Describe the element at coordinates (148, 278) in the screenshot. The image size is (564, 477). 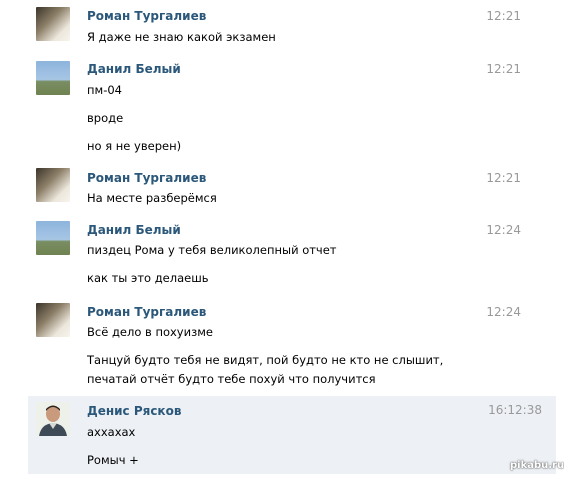
I see `message-text: как ты это делаешь` at that location.